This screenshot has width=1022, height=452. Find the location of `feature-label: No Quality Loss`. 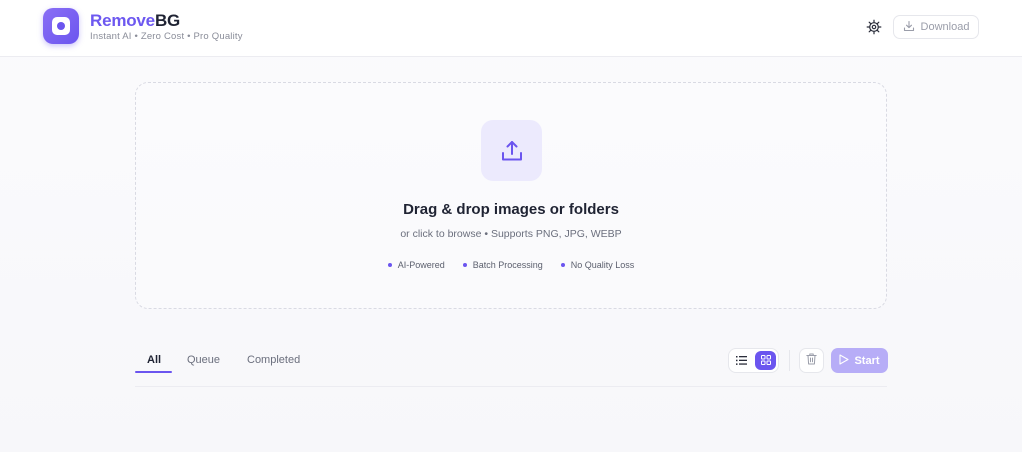

feature-label: No Quality Loss is located at coordinates (602, 265).